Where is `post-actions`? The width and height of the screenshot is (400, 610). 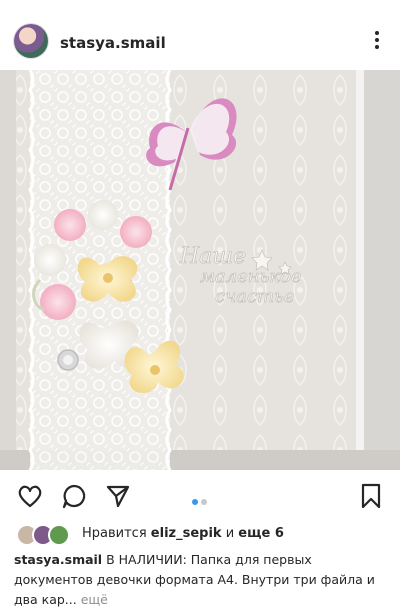 post-actions is located at coordinates (200, 496).